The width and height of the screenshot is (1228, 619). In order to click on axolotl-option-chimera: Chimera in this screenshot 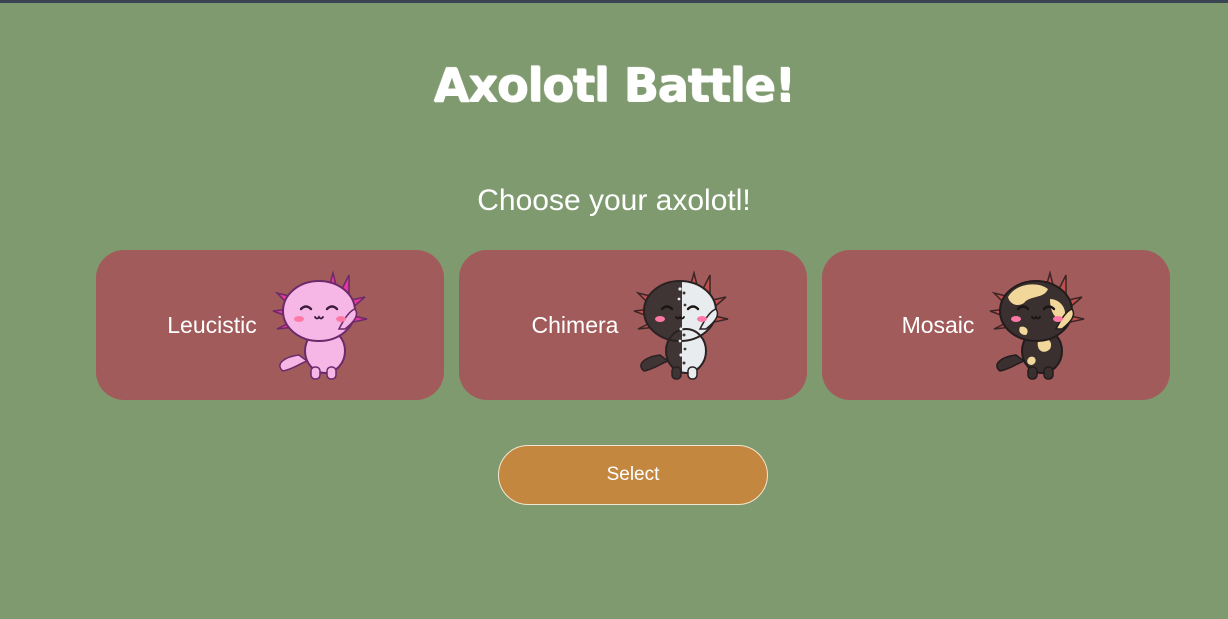, I will do `click(633, 325)`.